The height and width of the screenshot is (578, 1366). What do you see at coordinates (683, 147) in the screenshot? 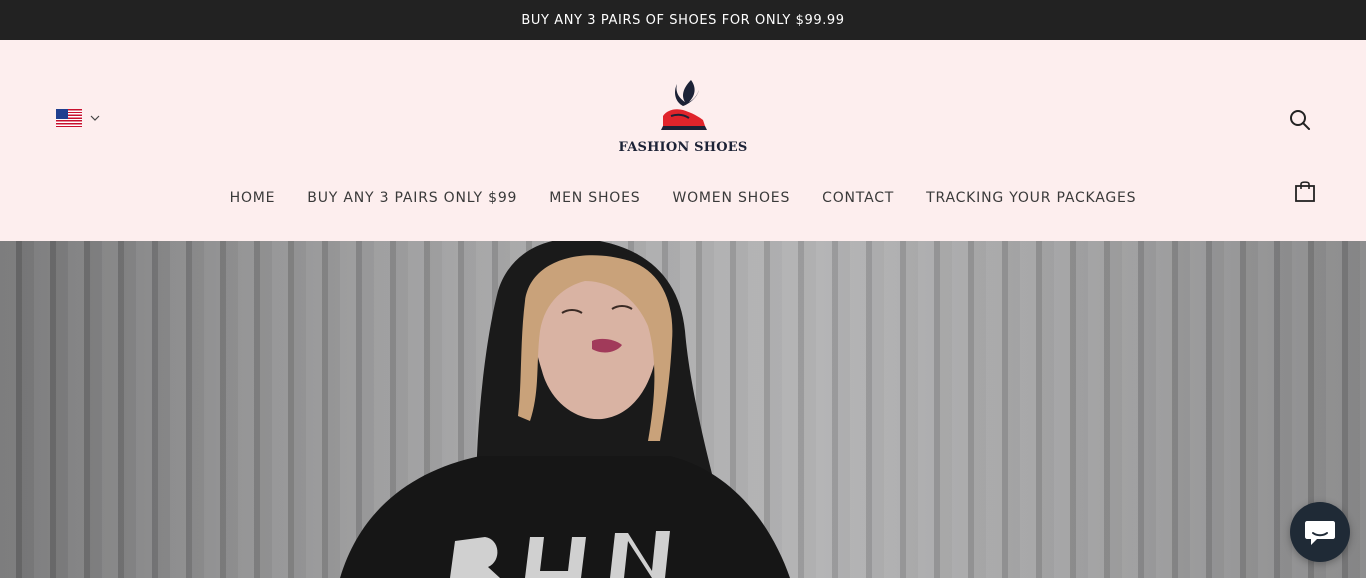
I see `logo-text: FASHION SHOES` at bounding box center [683, 147].